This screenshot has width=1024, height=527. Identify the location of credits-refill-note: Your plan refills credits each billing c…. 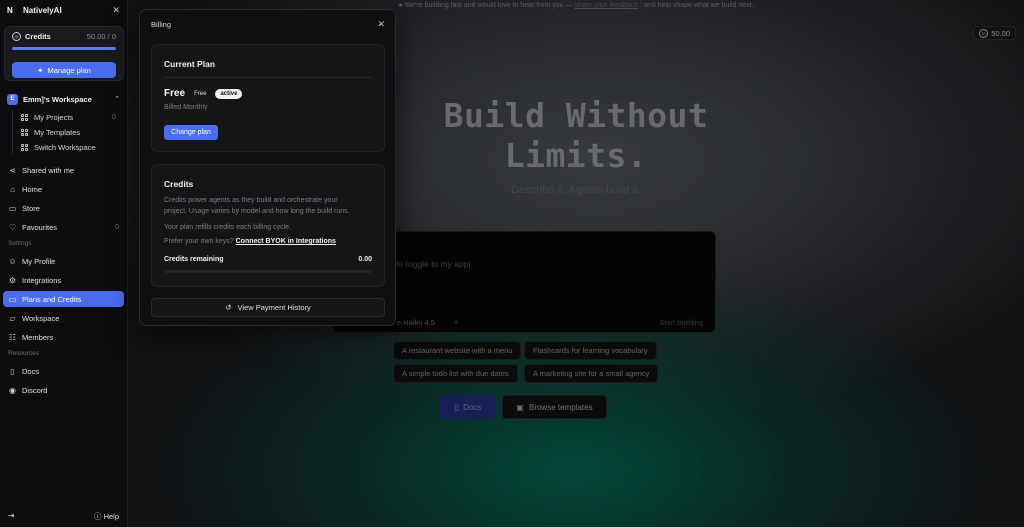
(227, 227).